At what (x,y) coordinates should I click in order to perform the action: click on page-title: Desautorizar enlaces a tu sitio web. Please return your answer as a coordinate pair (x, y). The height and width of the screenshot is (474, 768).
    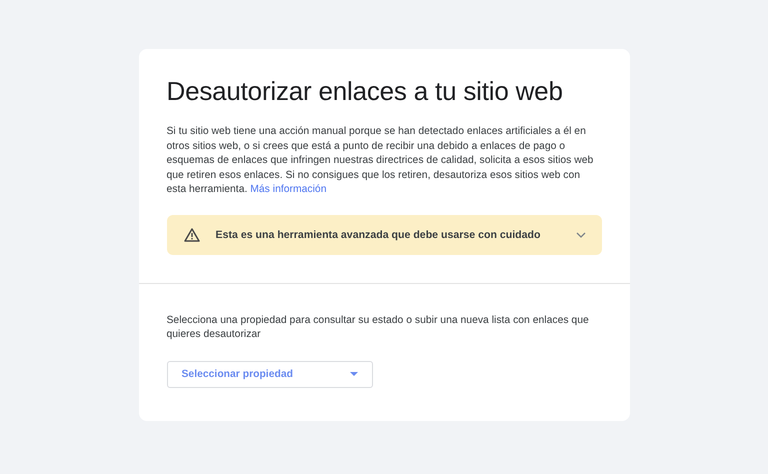
    Looking at the image, I should click on (365, 91).